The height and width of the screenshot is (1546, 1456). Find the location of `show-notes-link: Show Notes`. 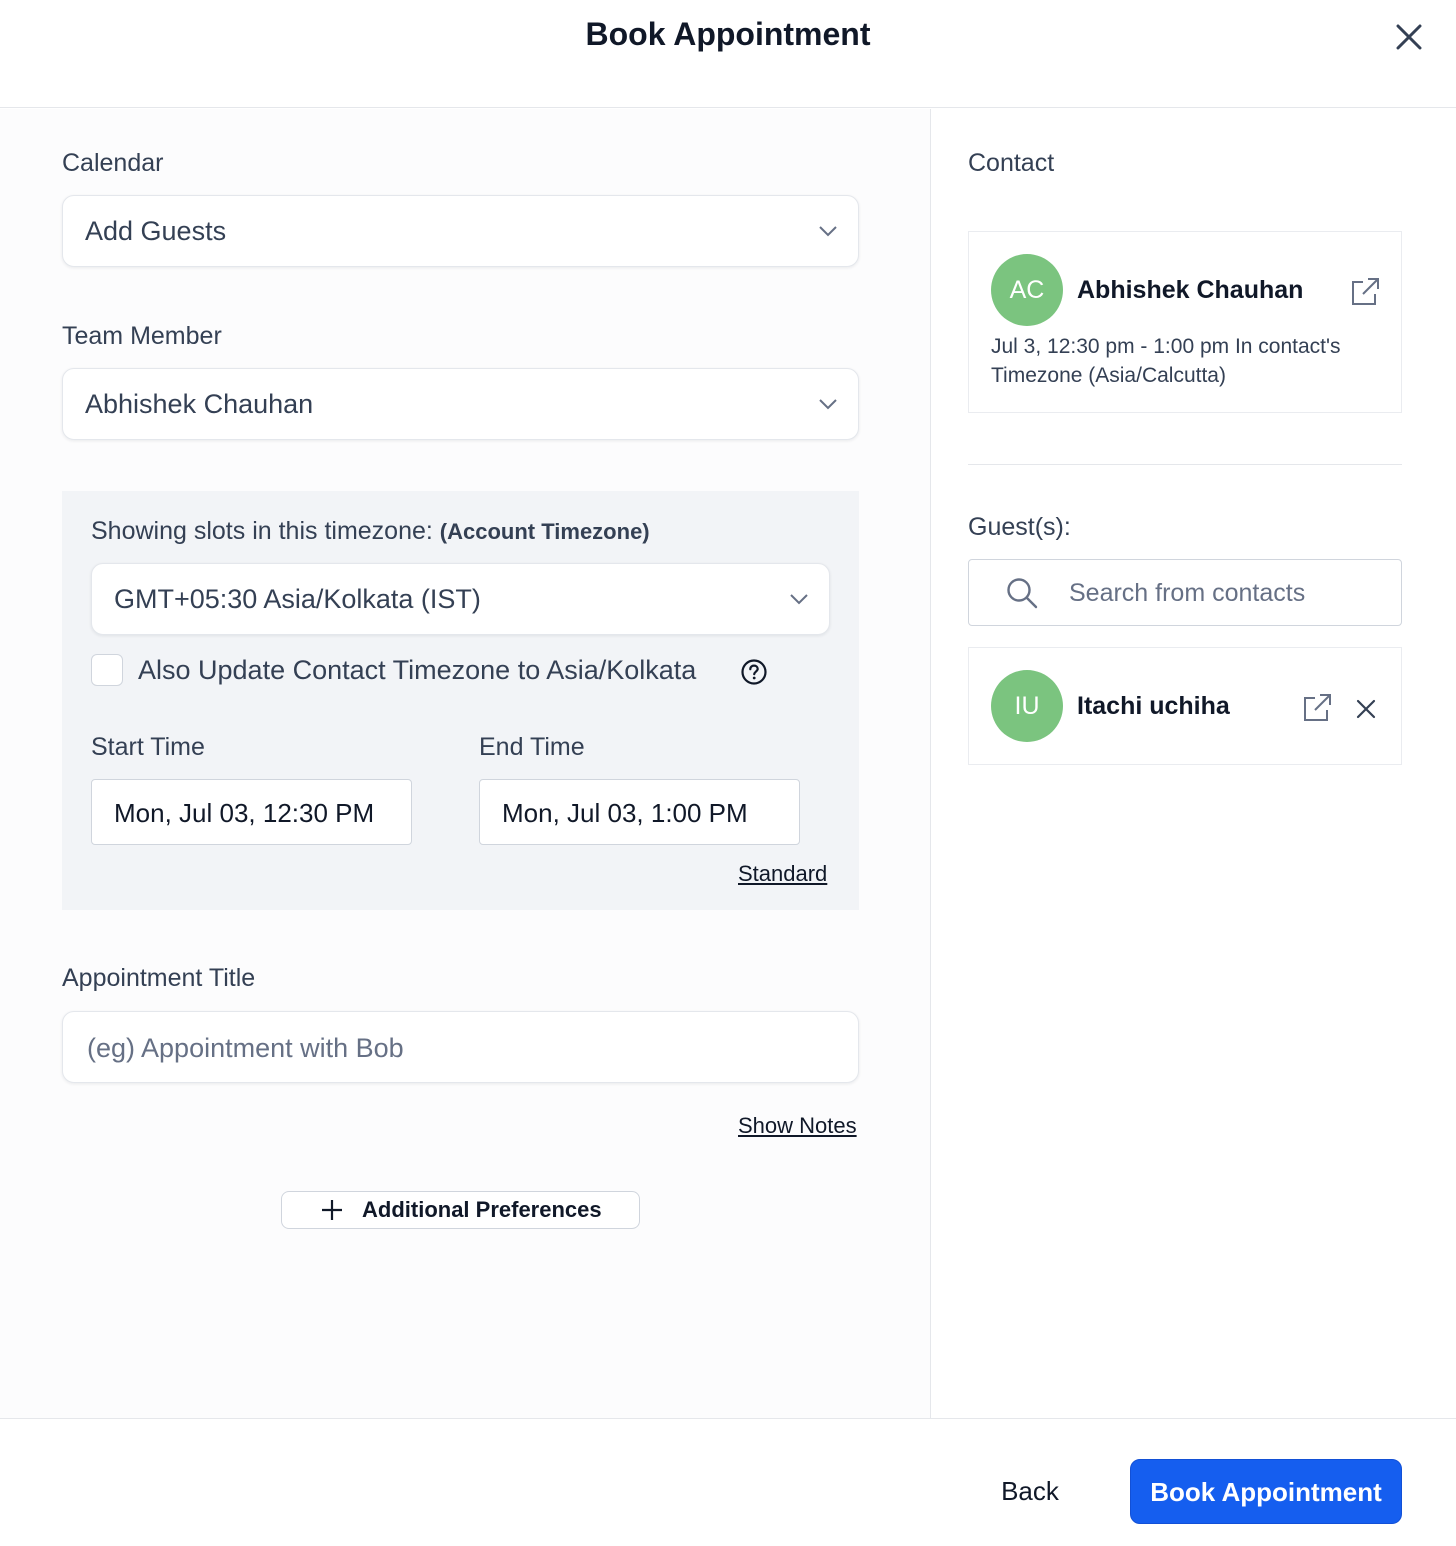

show-notes-link: Show Notes is located at coordinates (797, 1126).